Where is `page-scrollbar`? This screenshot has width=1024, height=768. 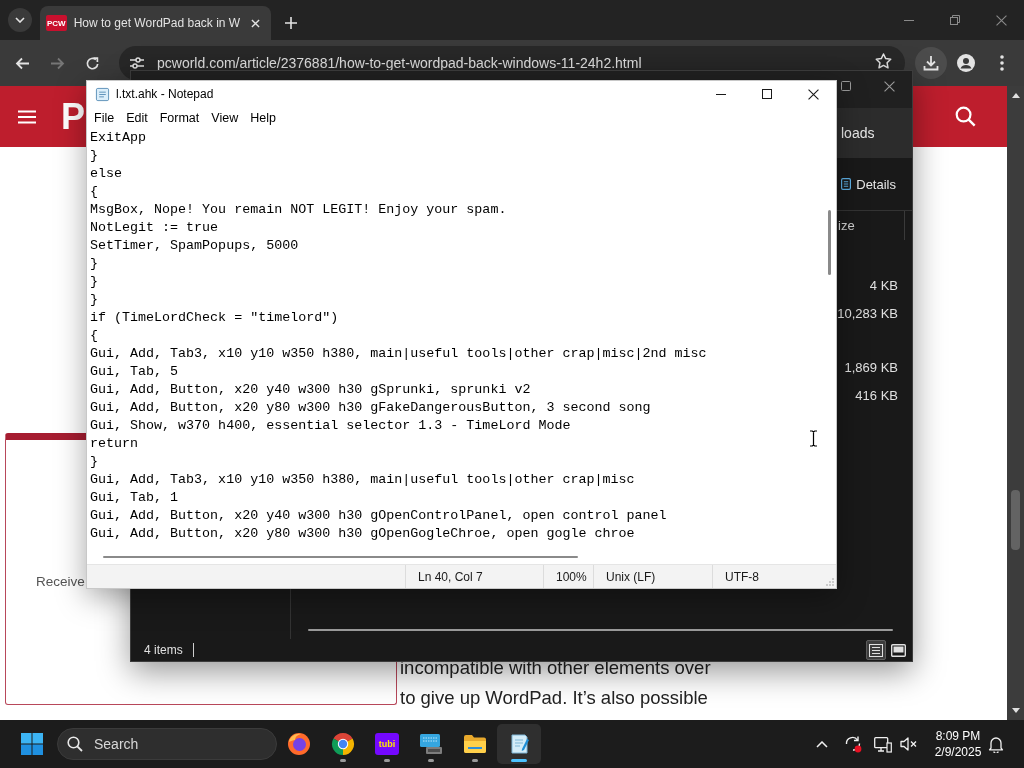 page-scrollbar is located at coordinates (1015, 403).